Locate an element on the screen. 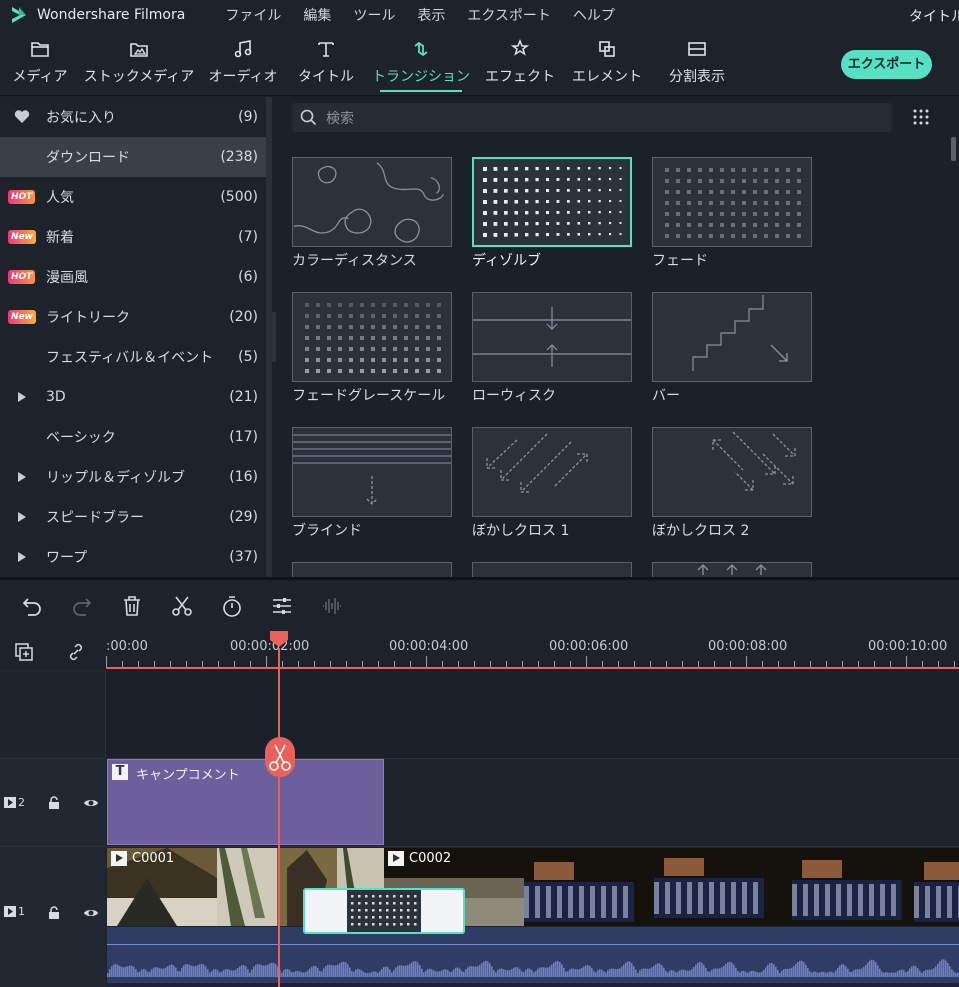 The height and width of the screenshot is (987, 959). transition-card-bar: バー is located at coordinates (732, 348).